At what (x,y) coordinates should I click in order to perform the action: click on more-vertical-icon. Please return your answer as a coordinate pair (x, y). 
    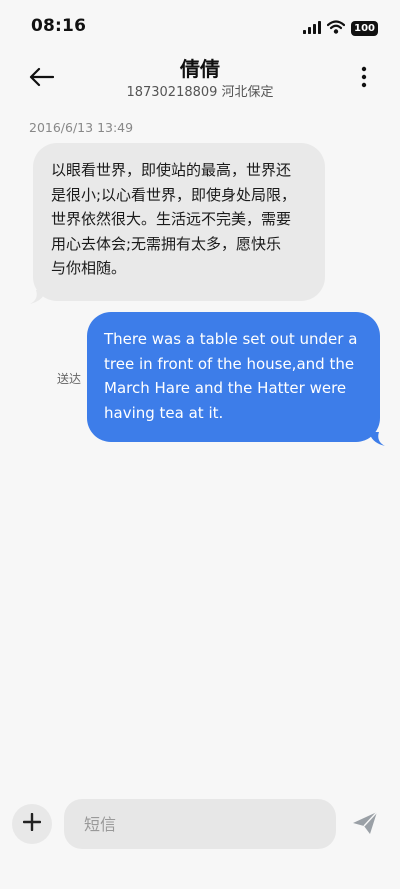
    Looking at the image, I should click on (364, 79).